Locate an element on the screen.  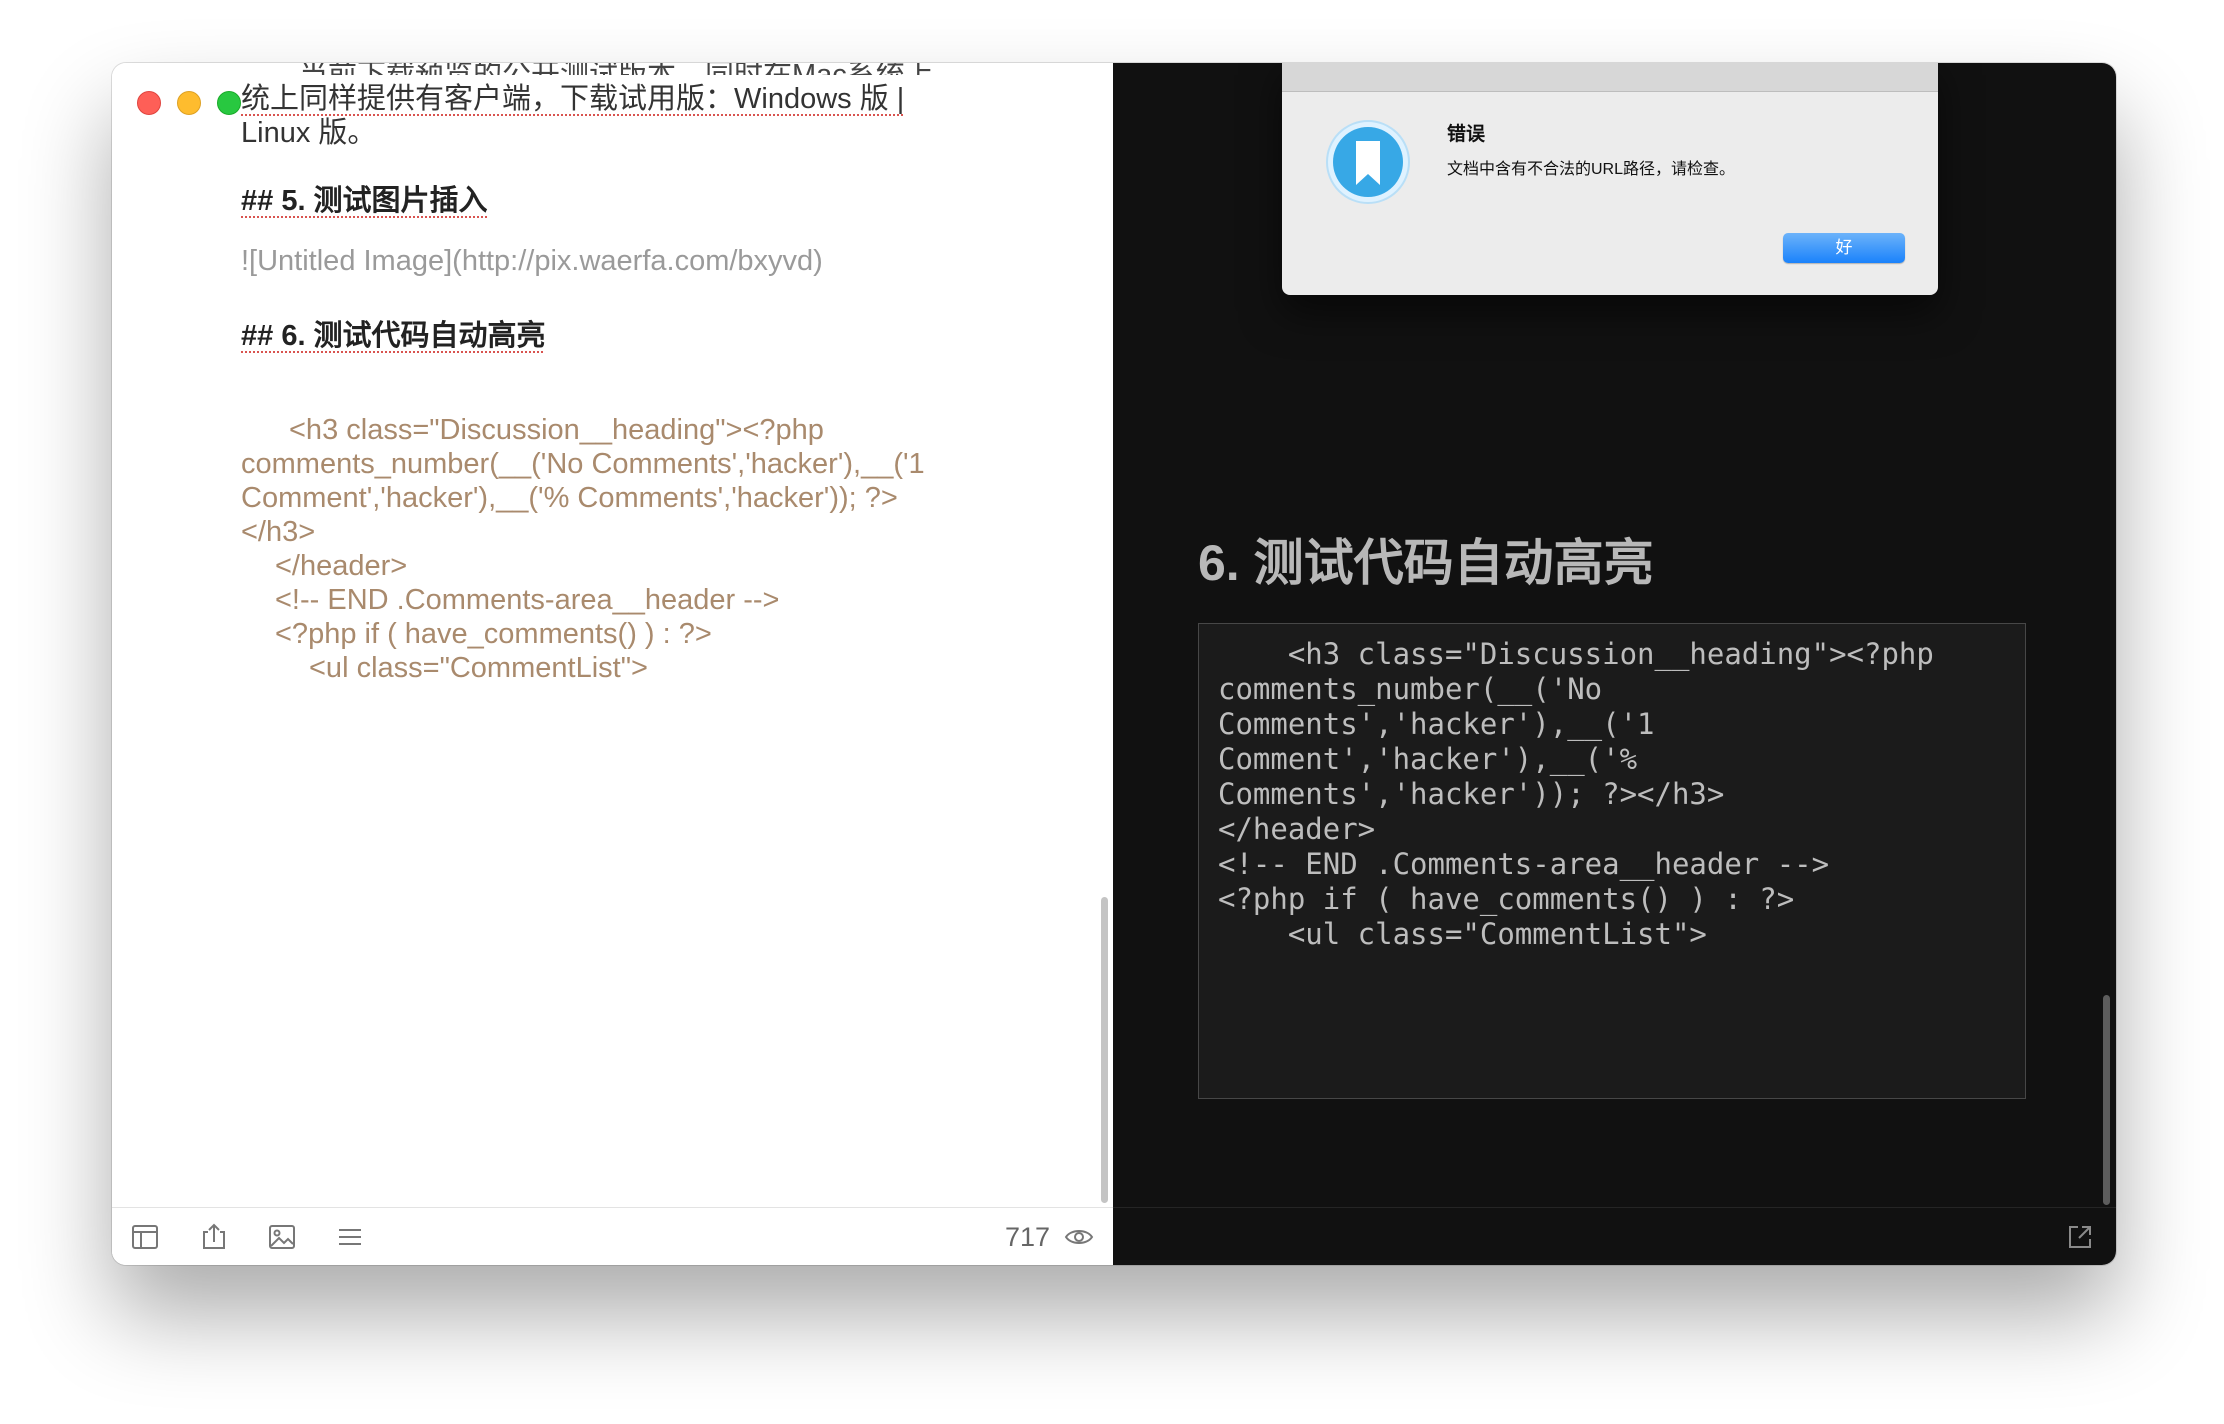
editor-code-line: <!-- END .Comments-area__header --> is located at coordinates (527, 600).